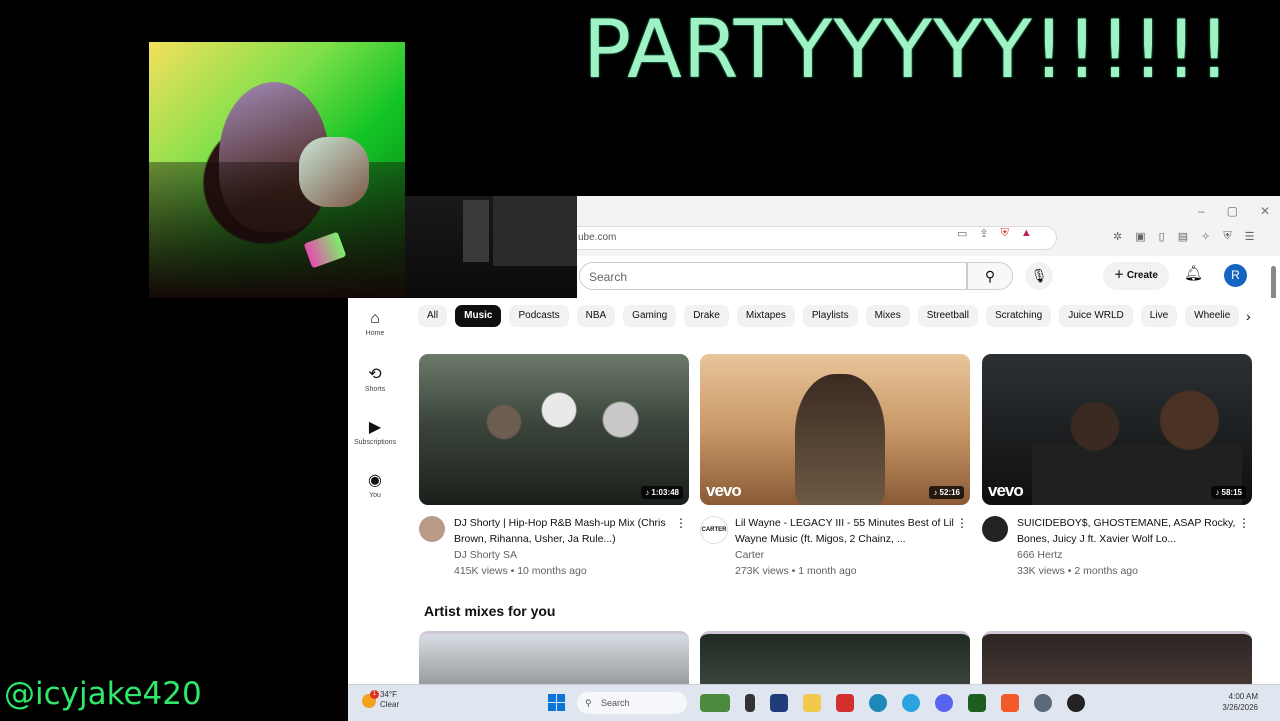 The width and height of the screenshot is (1280, 721). What do you see at coordinates (1039, 276) in the screenshot?
I see `voice-search-button: 🎙` at bounding box center [1039, 276].